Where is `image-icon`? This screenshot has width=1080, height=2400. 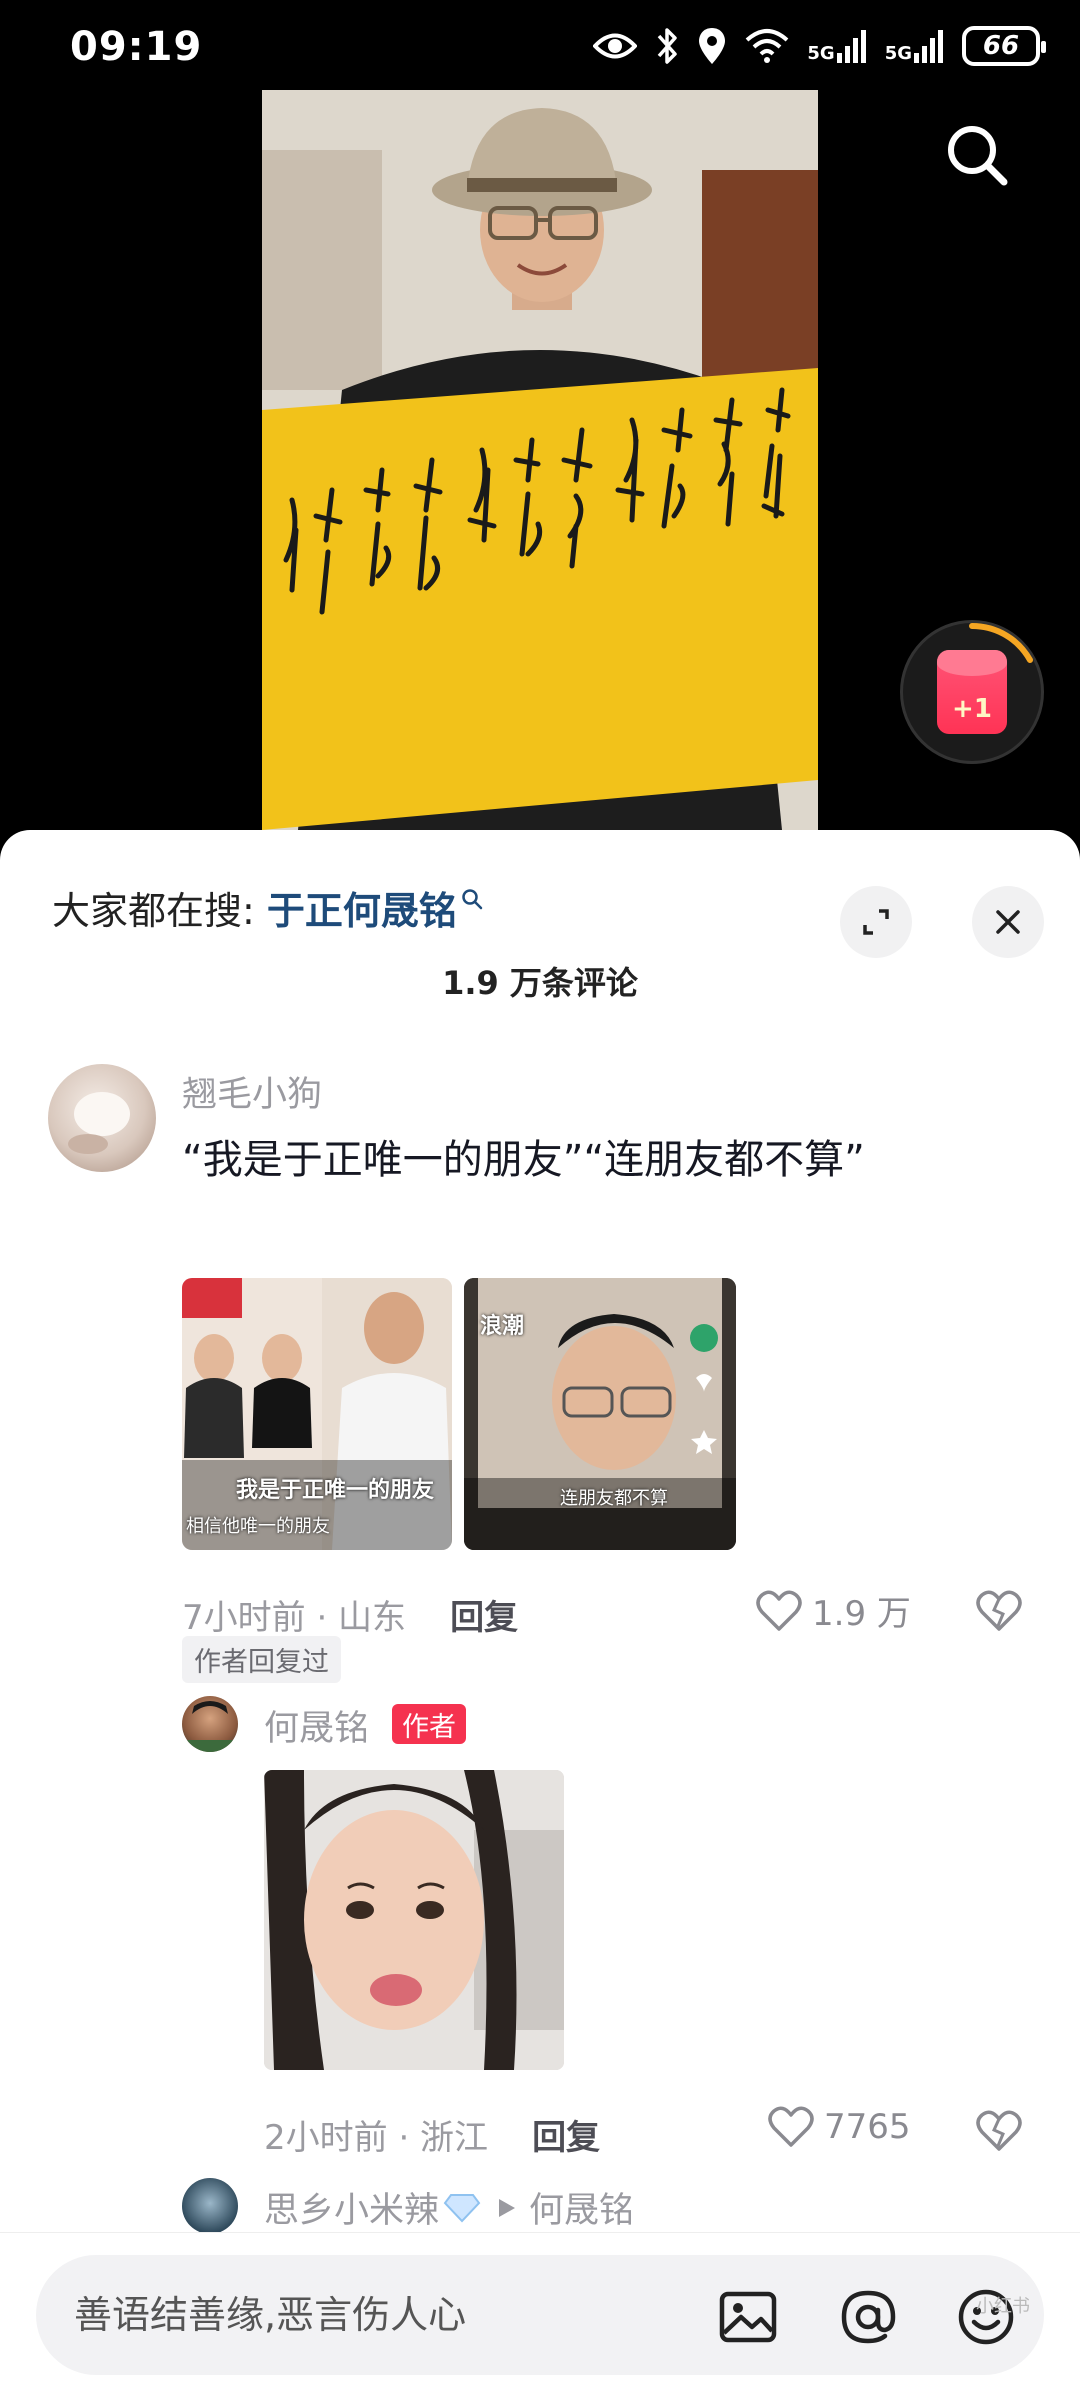 image-icon is located at coordinates (748, 2317).